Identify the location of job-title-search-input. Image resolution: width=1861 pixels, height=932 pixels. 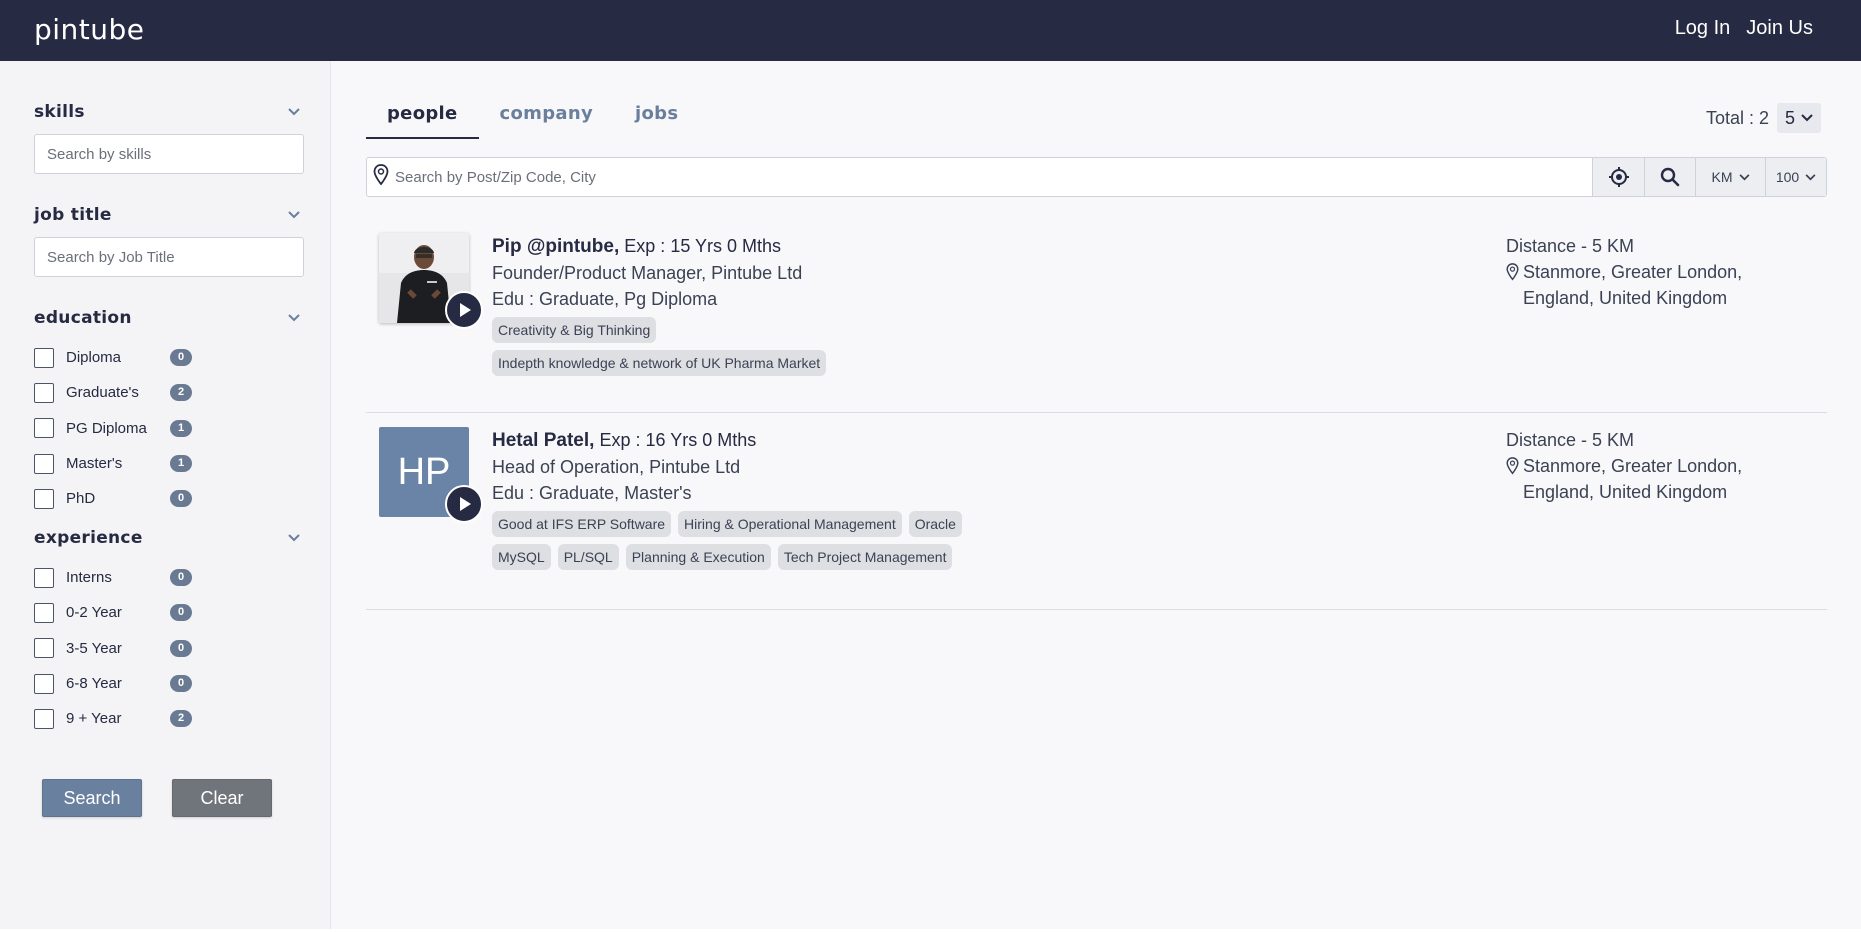
(169, 257).